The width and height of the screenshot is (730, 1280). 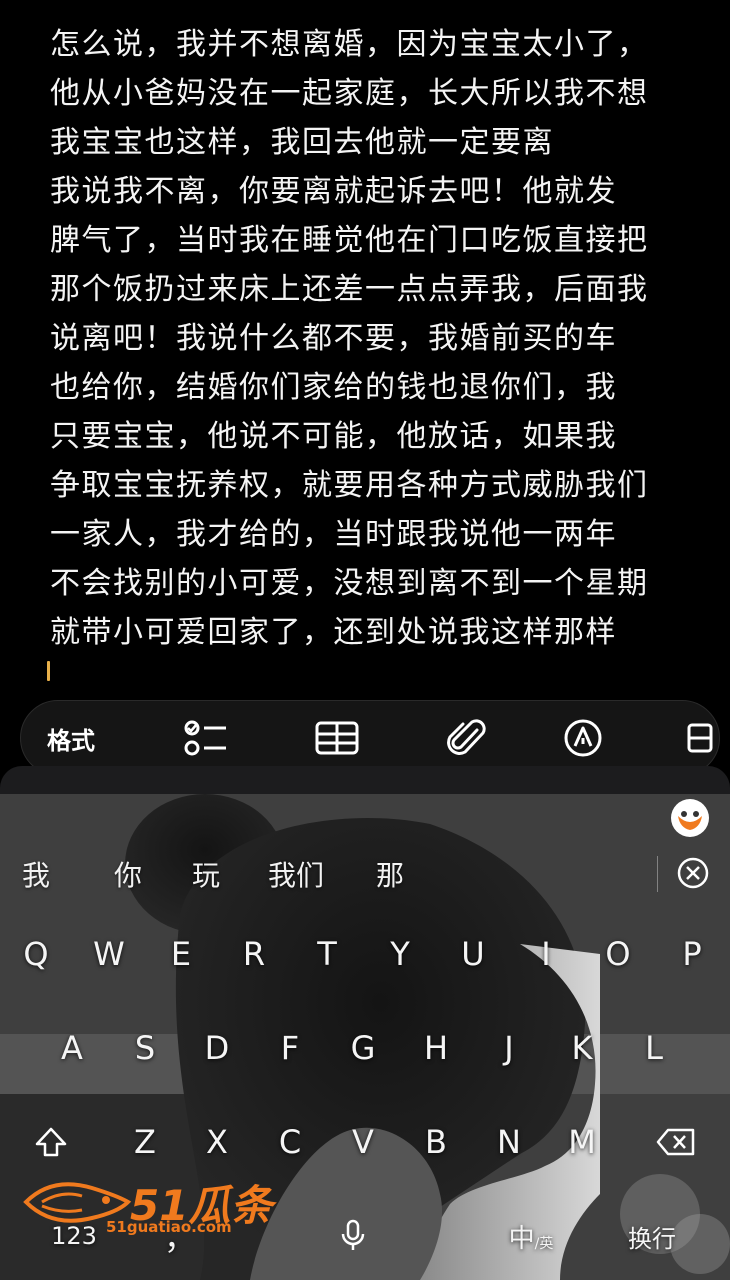 I want to click on key-o: O, so click(x=618, y=954).